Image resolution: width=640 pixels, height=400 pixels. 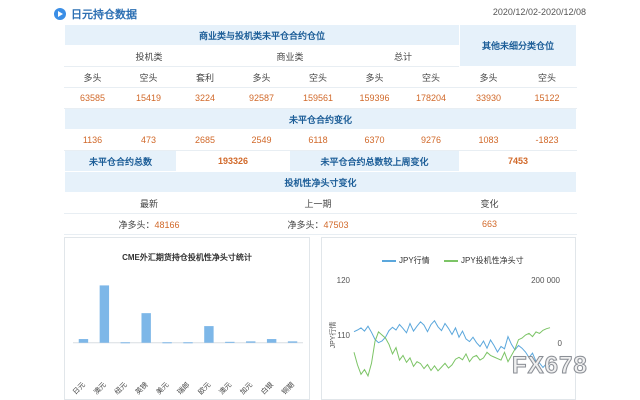 I want to click on change-value: 1136, so click(x=92, y=140).